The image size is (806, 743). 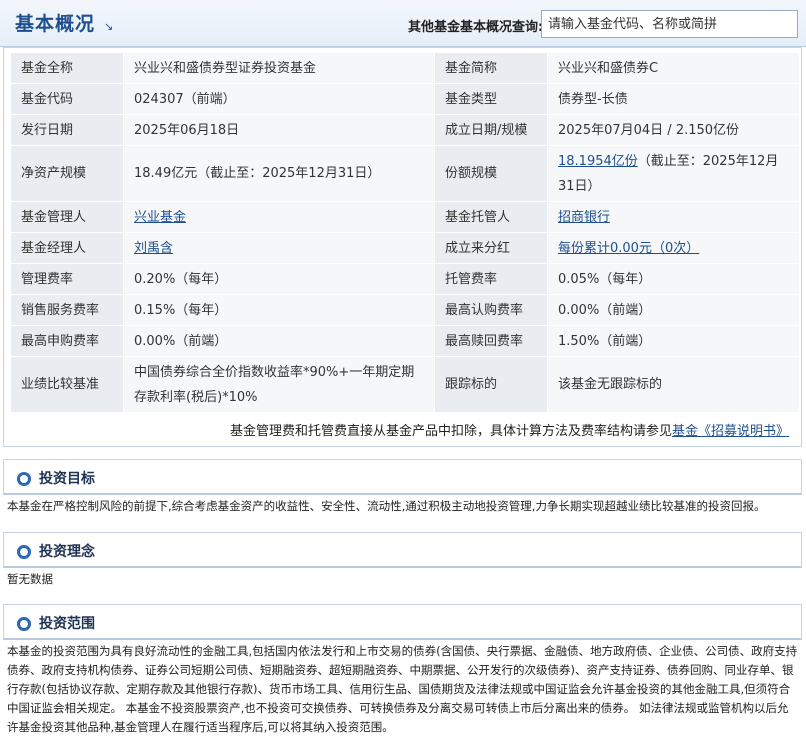 What do you see at coordinates (673, 341) in the screenshot?
I see `value-max-redemption-fee: 1.50%（前端）` at bounding box center [673, 341].